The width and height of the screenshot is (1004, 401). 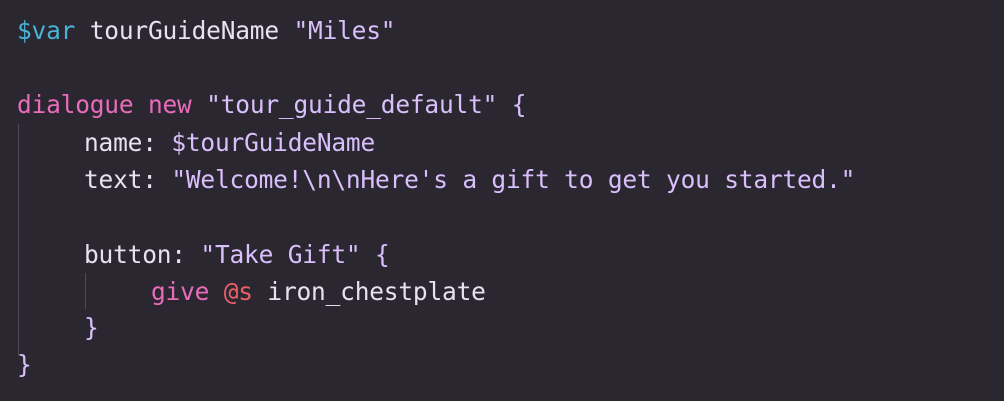 I want to click on code-line-3: dialogue new "tour_guide_default" {, so click(x=271, y=104).